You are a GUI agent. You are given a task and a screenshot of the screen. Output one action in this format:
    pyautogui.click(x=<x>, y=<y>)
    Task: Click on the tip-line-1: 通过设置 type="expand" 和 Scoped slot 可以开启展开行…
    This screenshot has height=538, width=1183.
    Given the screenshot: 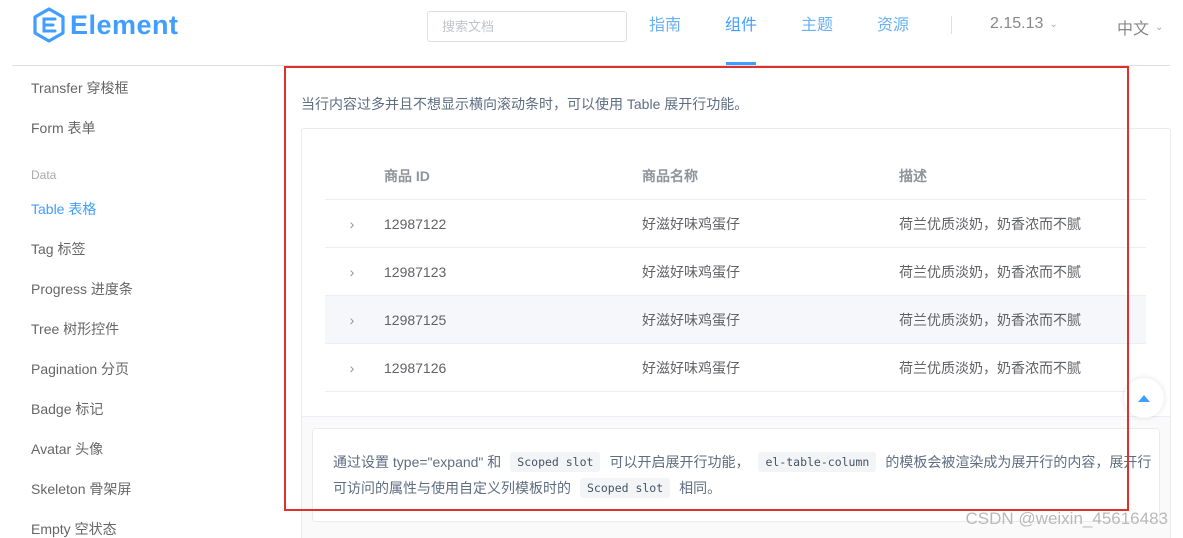 What is the action you would take?
    pyautogui.click(x=742, y=462)
    